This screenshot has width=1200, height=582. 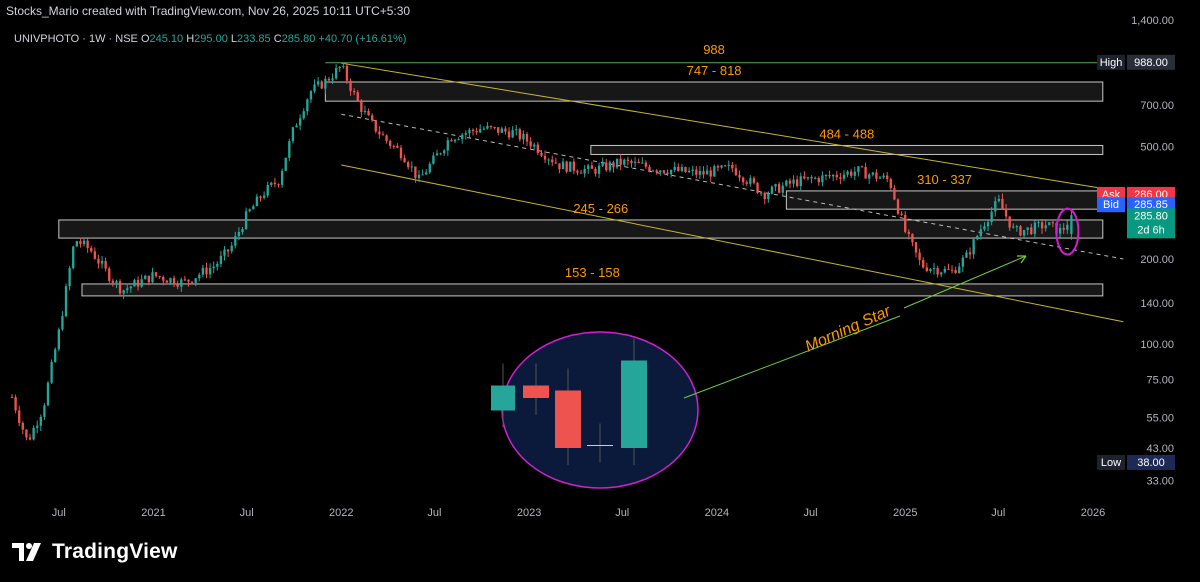 I want to click on x-tick-label: 2023, so click(x=529, y=513).